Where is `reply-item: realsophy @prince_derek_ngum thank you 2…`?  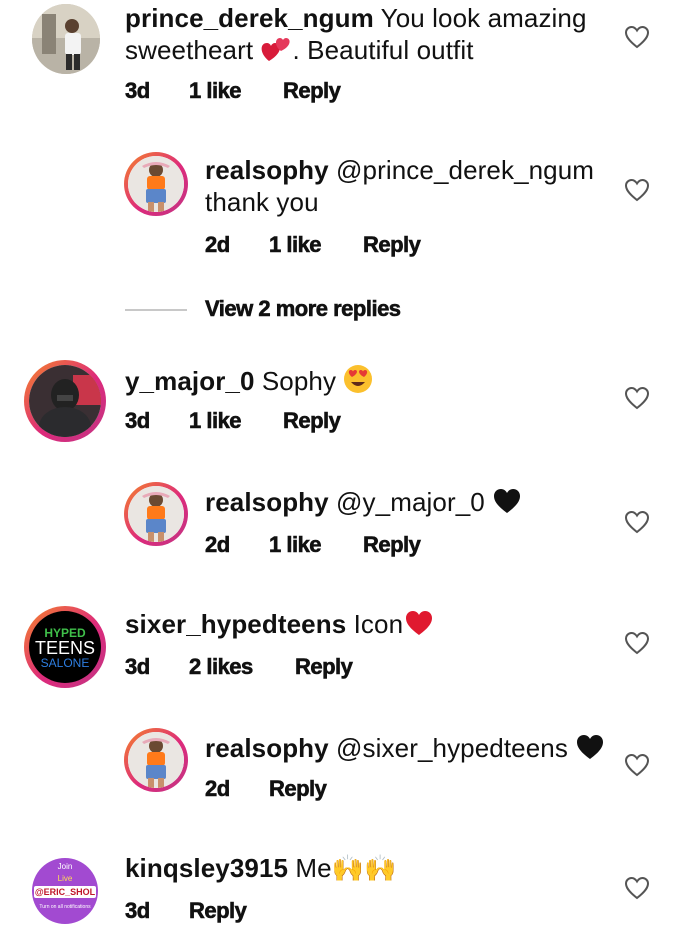
reply-item: realsophy @prince_derek_ngum thank you 2… is located at coordinates (345, 205).